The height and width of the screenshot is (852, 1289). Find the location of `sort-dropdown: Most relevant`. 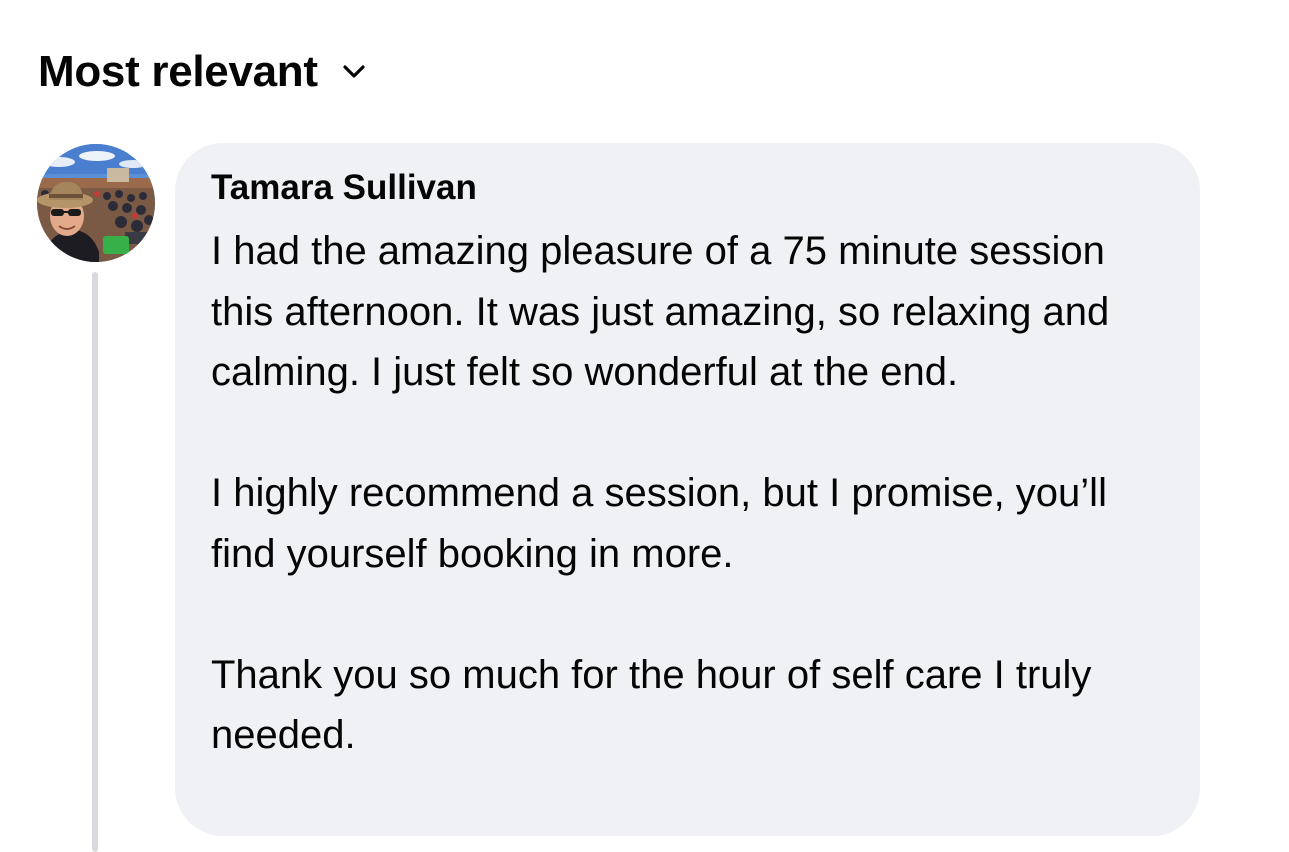

sort-dropdown: Most relevant is located at coordinates (203, 72).